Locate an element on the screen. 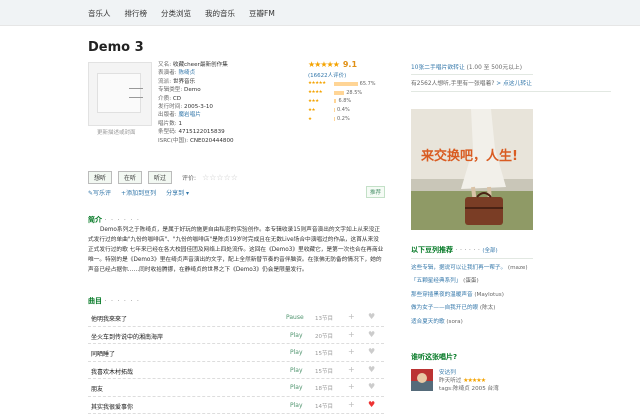 Image resolution: width=640 pixels, height=414 pixels. top-nav-bar: 音乐人 排行榜 分类浏览 我的音乐 豆瓣FM is located at coordinates (320, 13).